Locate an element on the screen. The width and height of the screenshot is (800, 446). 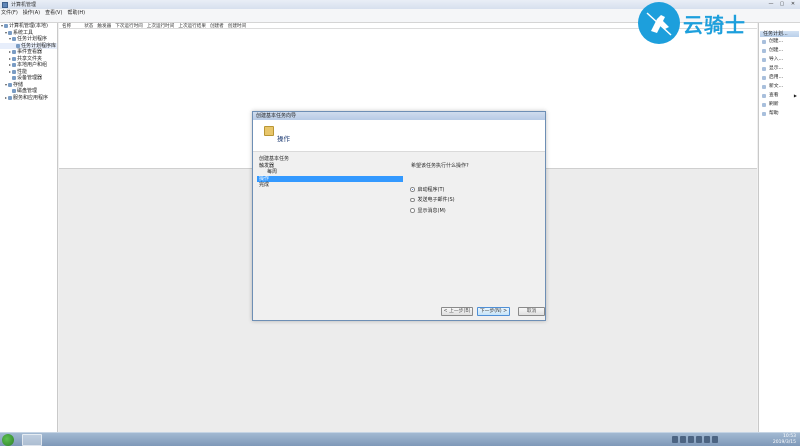
wizard-step: 触发器 is located at coordinates (267, 165).